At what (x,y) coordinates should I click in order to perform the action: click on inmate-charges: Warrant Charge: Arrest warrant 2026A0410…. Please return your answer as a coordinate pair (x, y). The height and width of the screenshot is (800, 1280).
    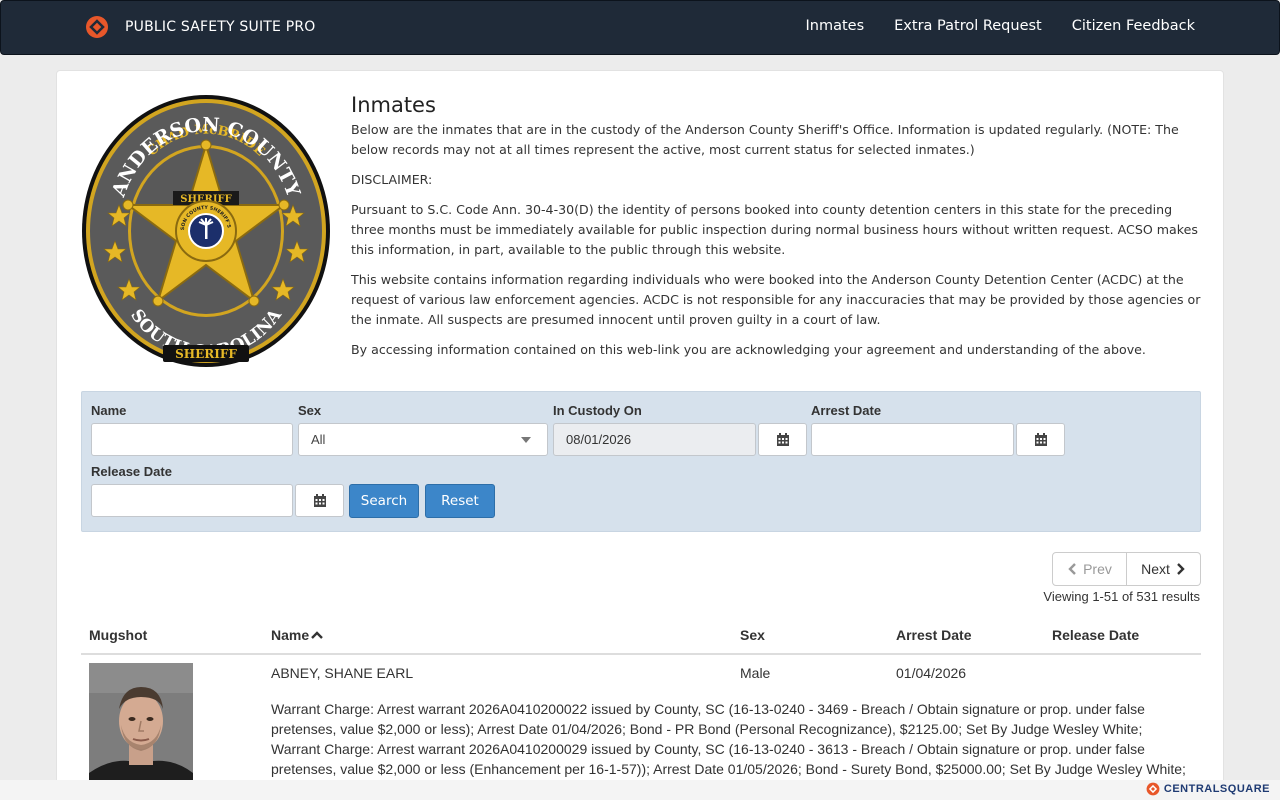
    Looking at the image, I should click on (728, 739).